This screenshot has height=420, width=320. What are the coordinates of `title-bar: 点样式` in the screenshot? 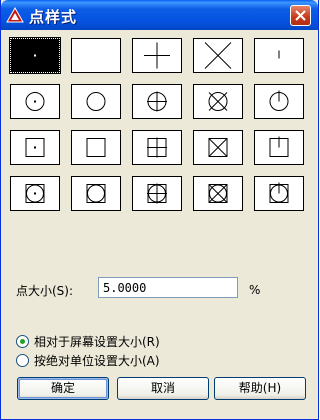 It's located at (159, 15).